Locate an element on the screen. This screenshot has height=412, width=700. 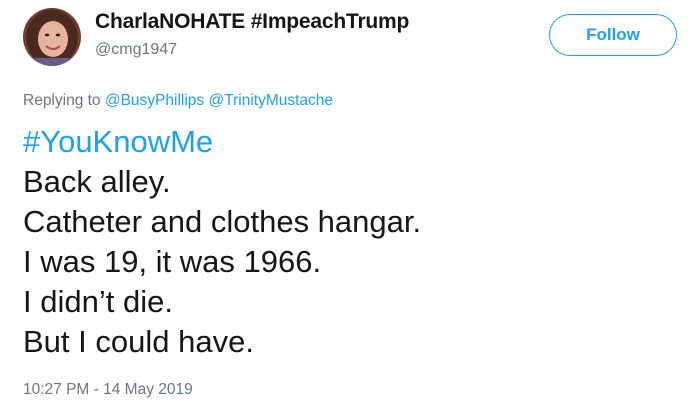
replying-to-label: Replying to is located at coordinates (62, 100).